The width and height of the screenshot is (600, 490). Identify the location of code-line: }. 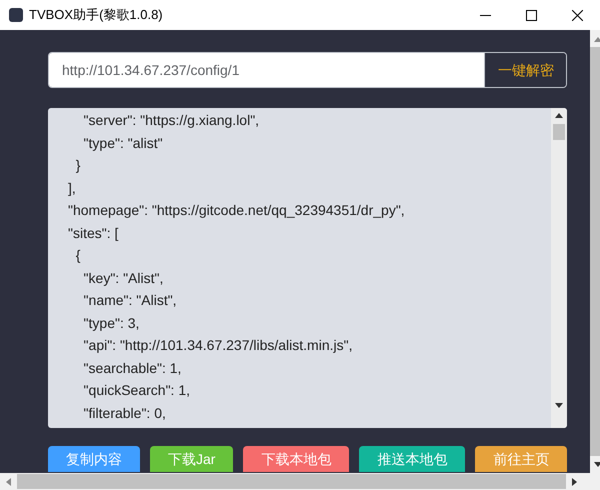
(77, 165).